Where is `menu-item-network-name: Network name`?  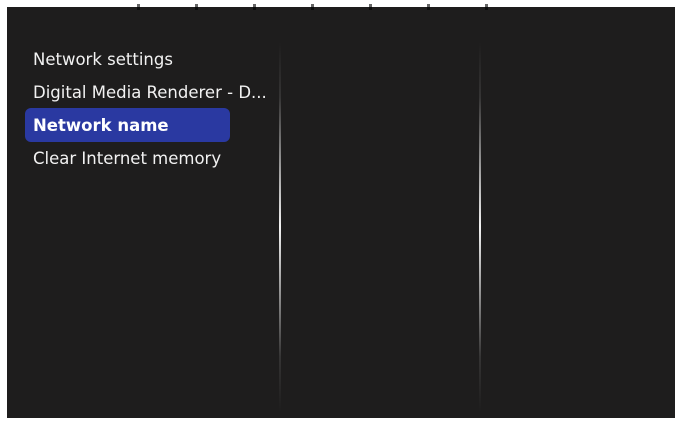 menu-item-network-name: Network name is located at coordinates (127, 125).